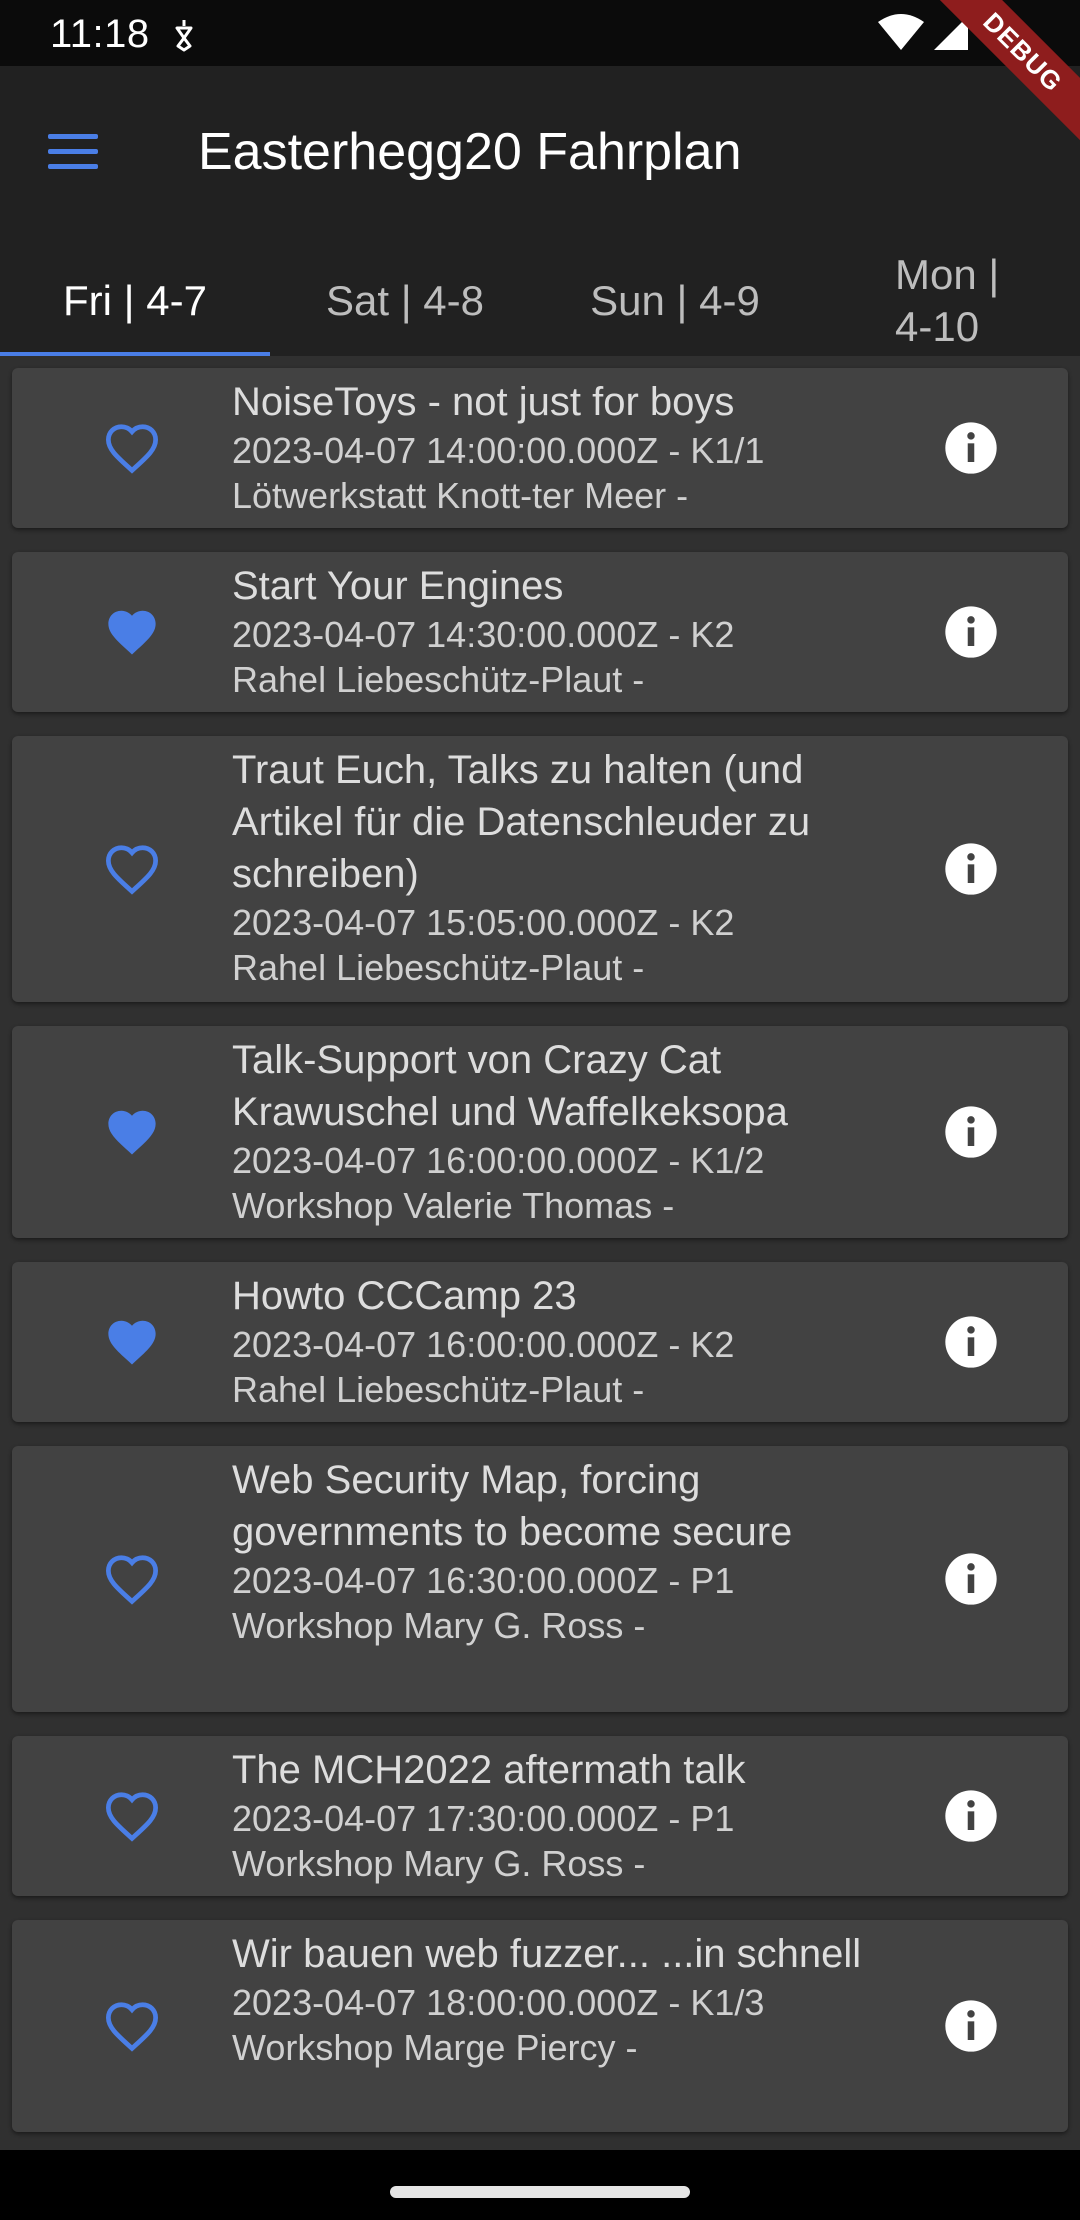 The height and width of the screenshot is (2220, 1080). What do you see at coordinates (460, 495) in the screenshot?
I see `event-speaker: Lötwerkstatt Knott-ter Meer -` at bounding box center [460, 495].